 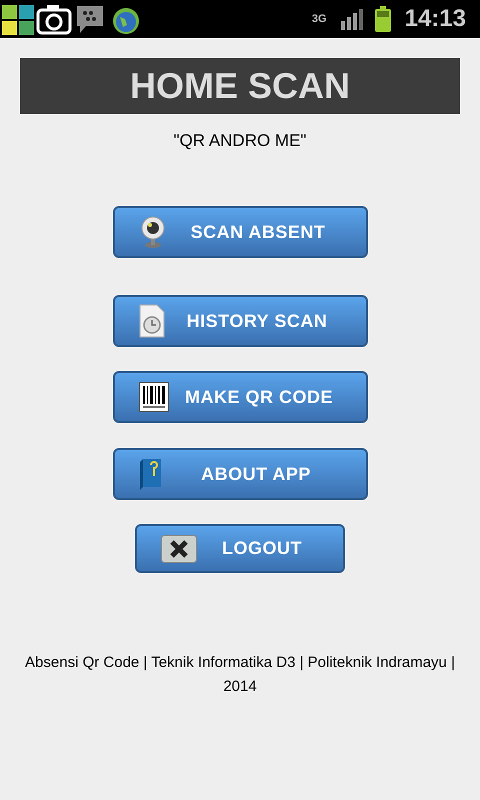 I want to click on barcode-icon, so click(x=153, y=397).